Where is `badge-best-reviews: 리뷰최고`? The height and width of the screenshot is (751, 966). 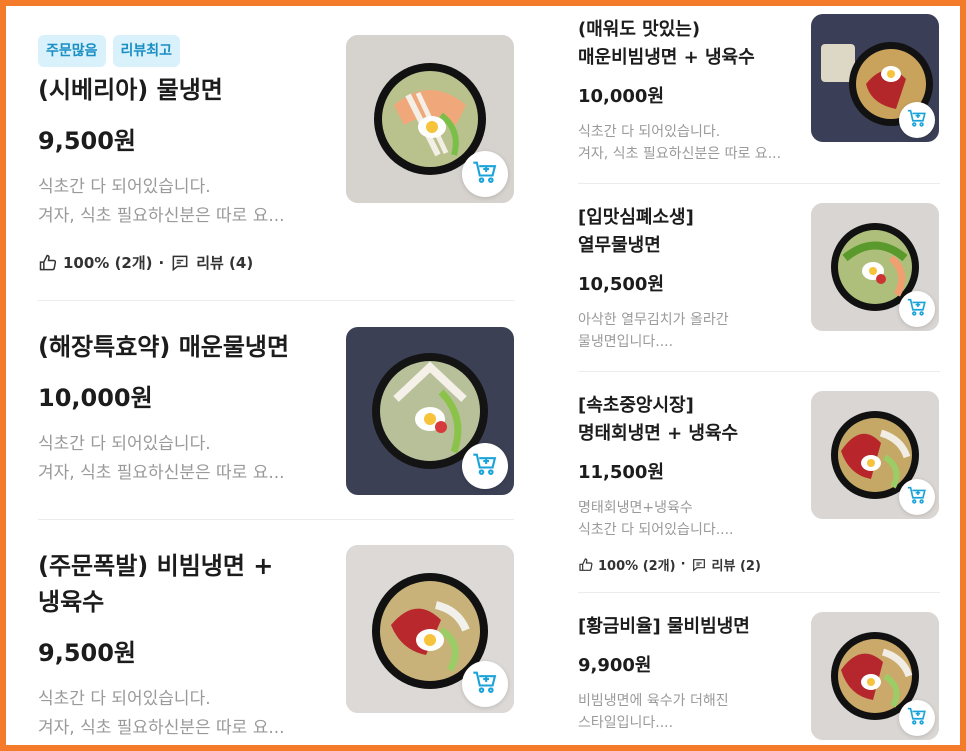
badge-best-reviews: 리뷰최고 is located at coordinates (146, 51).